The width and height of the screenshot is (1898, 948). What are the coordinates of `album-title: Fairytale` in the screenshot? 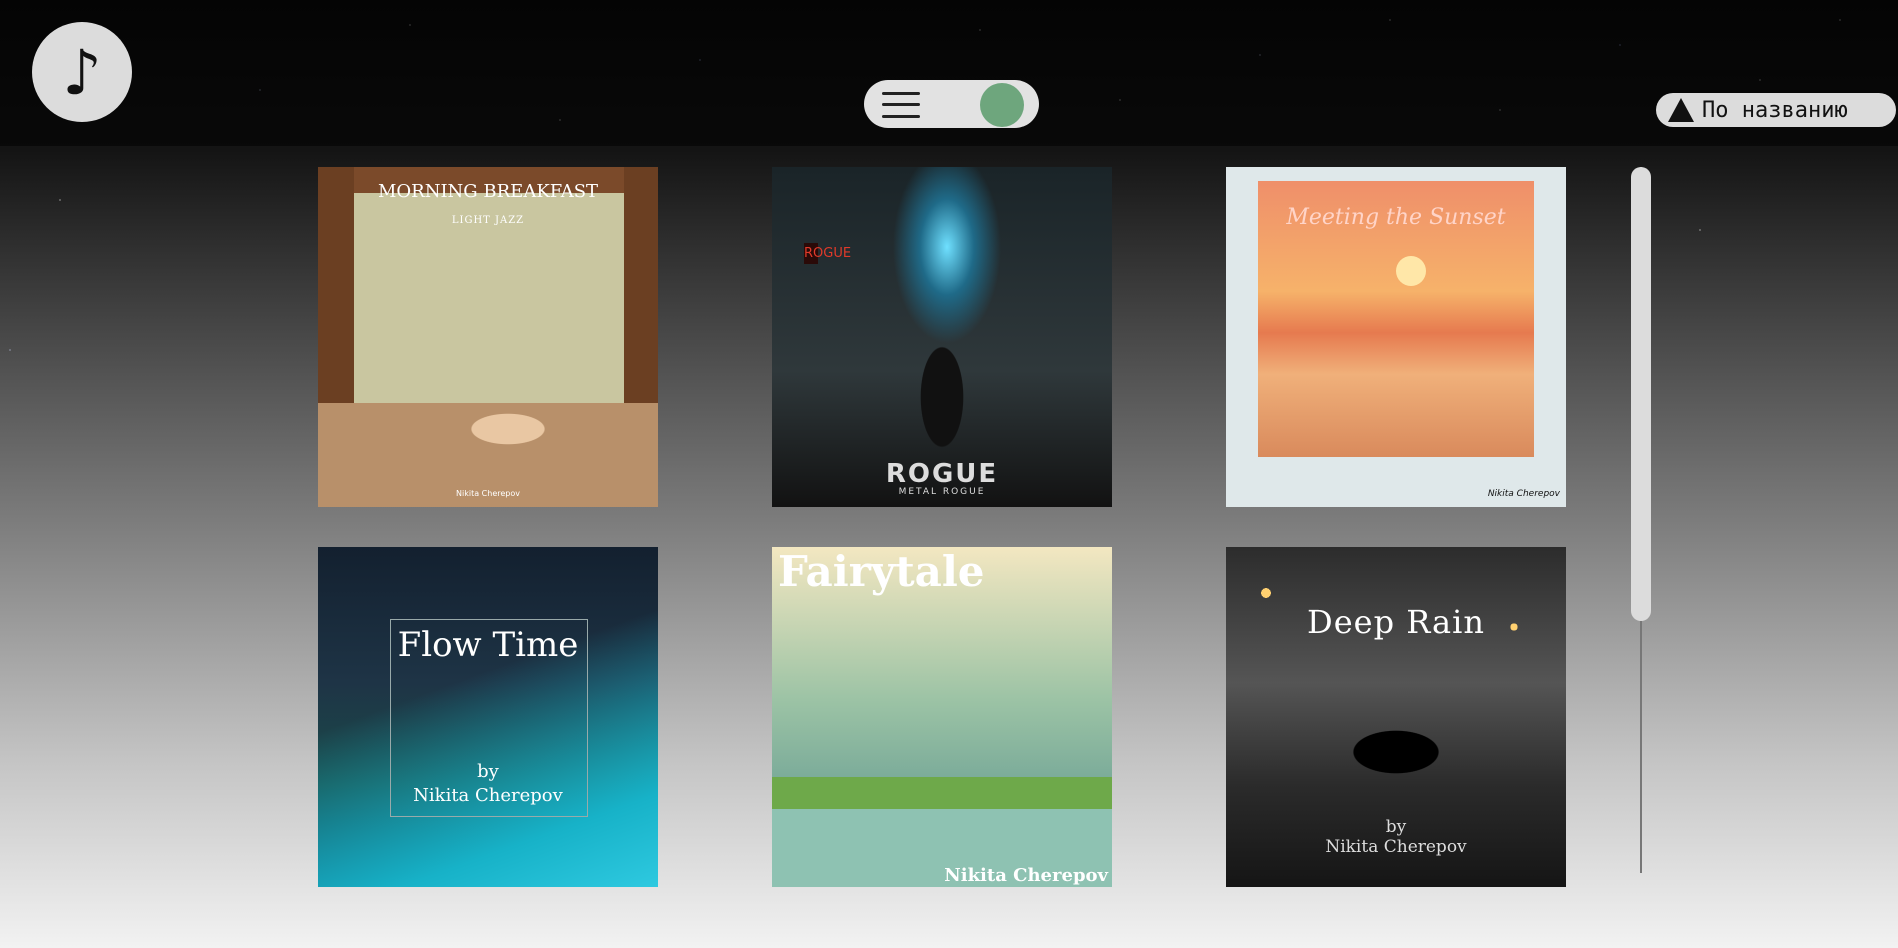 It's located at (881, 571).